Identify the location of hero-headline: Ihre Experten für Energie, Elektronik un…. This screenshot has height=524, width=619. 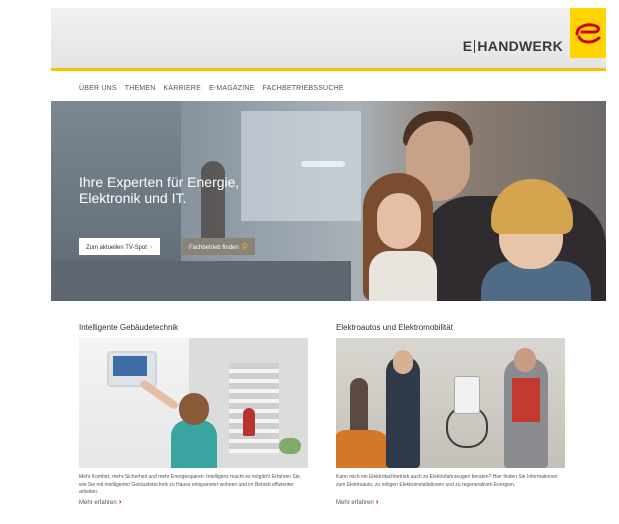
(184, 190).